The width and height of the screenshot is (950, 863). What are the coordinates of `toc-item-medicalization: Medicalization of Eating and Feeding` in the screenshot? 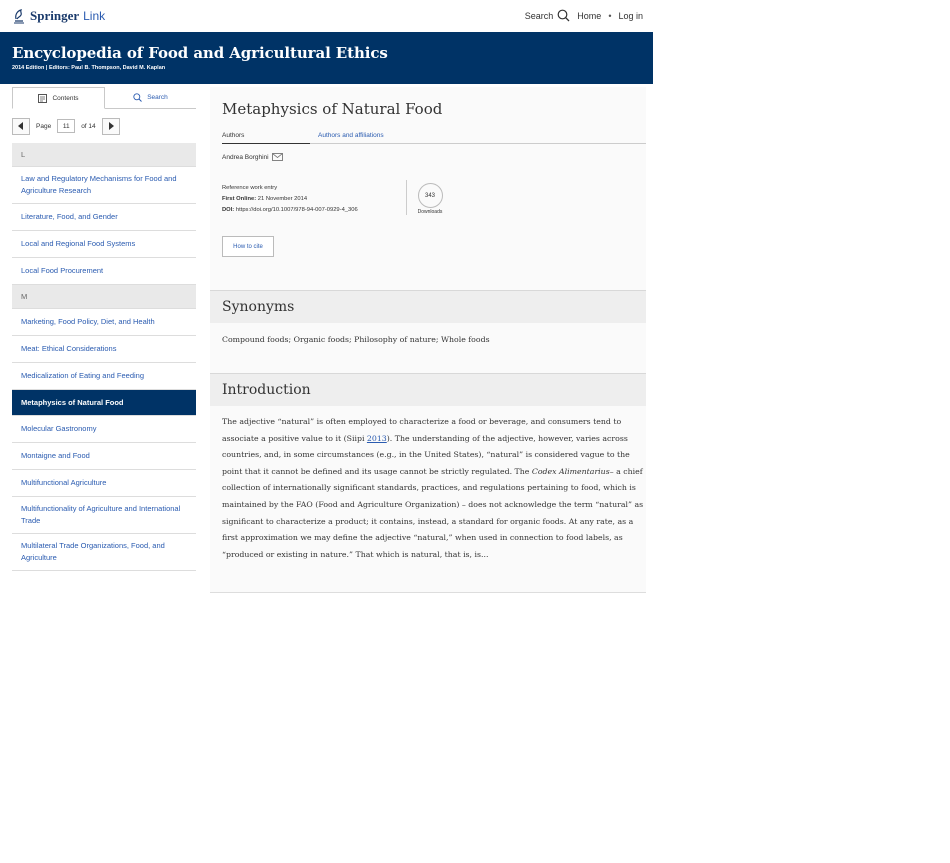 It's located at (104, 376).